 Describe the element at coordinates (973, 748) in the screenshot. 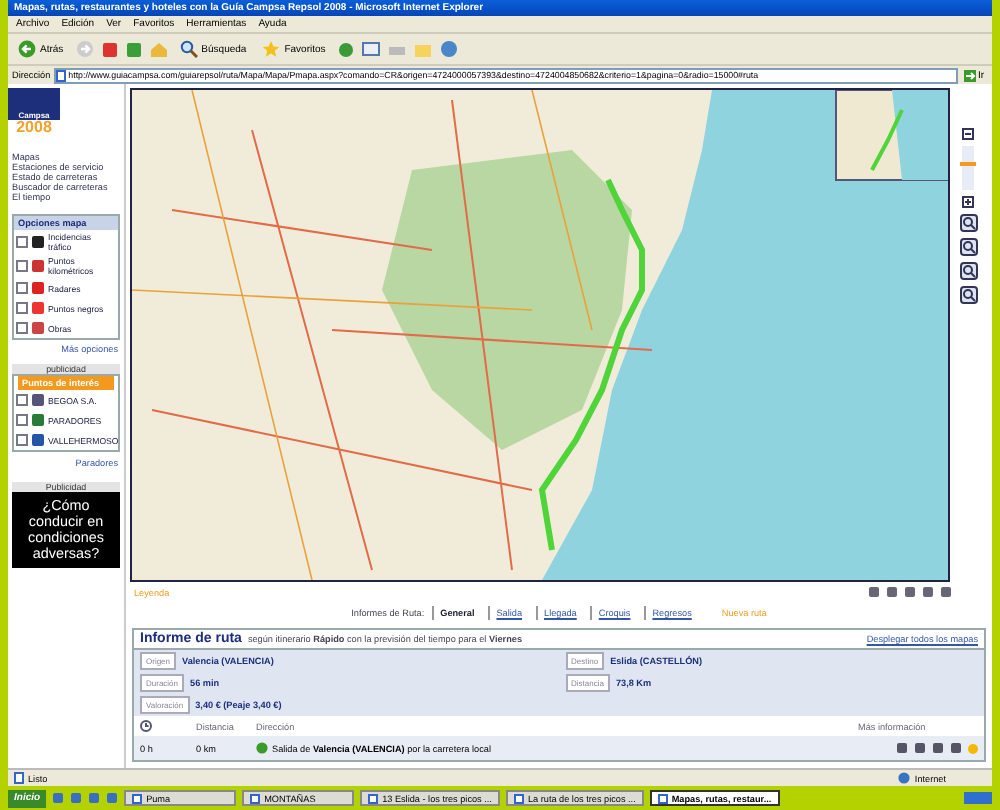

I see `dot-icon` at that location.